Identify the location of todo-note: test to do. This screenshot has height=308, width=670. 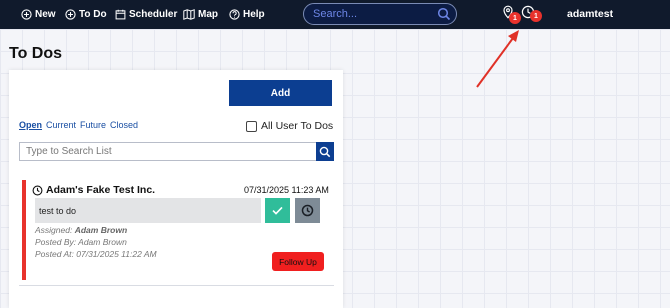
(148, 210).